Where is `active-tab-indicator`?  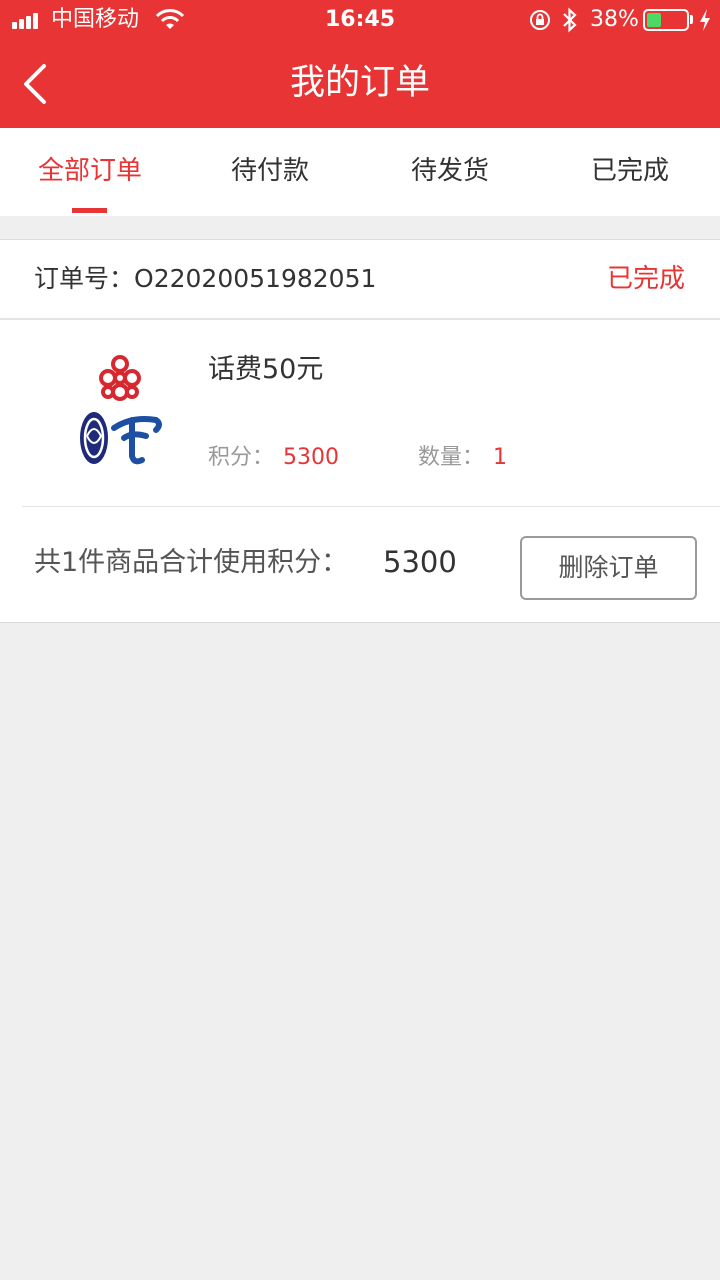
active-tab-indicator is located at coordinates (89, 210).